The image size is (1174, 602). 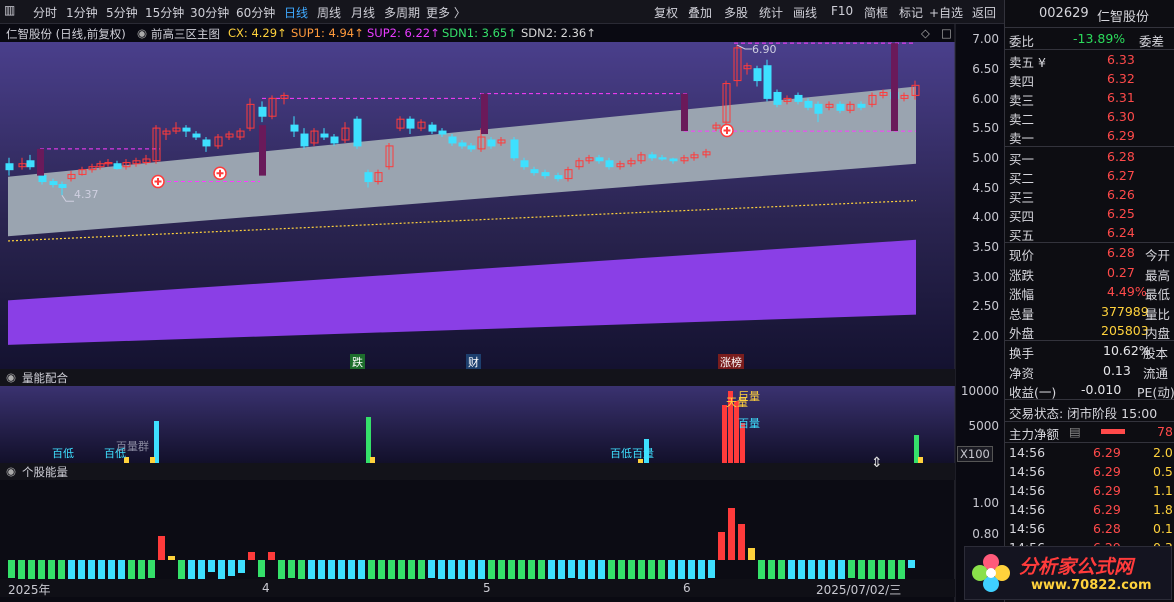 I want to click on period-daily: 日线, so click(x=296, y=12).